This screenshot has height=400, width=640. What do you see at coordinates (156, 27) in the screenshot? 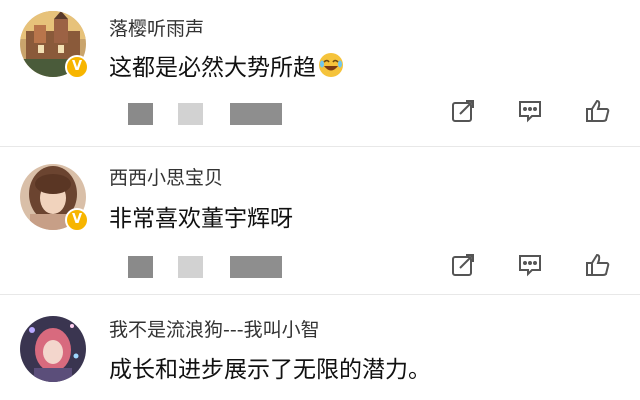
I see `comment-username: 落樱听雨声` at bounding box center [156, 27].